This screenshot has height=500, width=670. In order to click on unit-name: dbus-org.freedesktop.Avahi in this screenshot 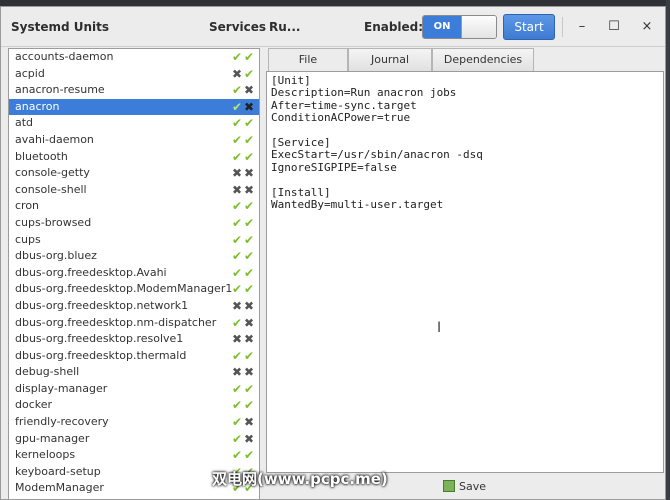, I will do `click(91, 272)`.